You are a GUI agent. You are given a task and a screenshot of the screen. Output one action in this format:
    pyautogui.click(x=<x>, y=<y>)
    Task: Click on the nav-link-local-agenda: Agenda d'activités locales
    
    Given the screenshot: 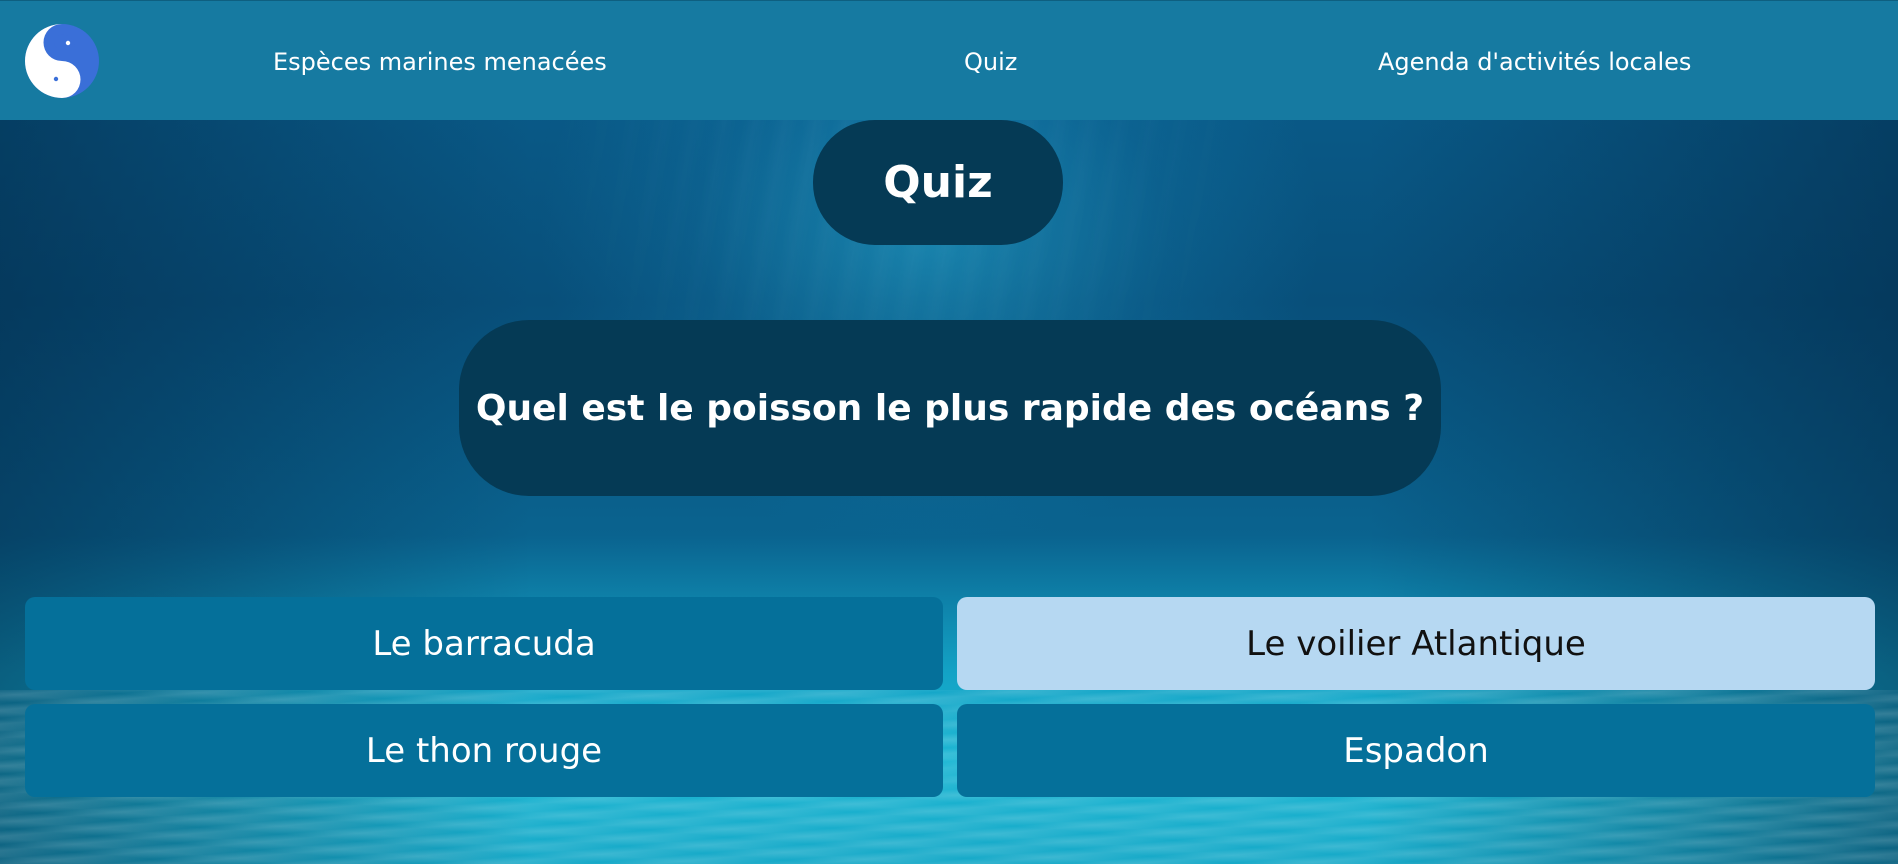 What is the action you would take?
    pyautogui.click(x=1534, y=62)
    